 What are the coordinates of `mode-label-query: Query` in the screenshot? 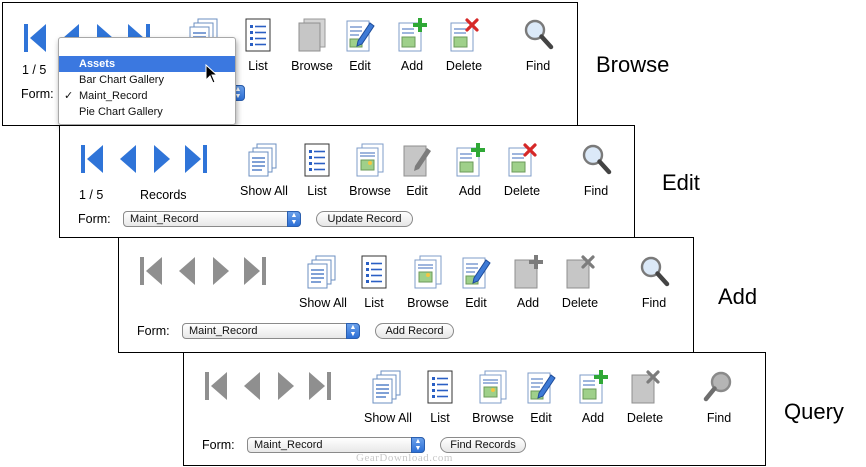 It's located at (814, 411).